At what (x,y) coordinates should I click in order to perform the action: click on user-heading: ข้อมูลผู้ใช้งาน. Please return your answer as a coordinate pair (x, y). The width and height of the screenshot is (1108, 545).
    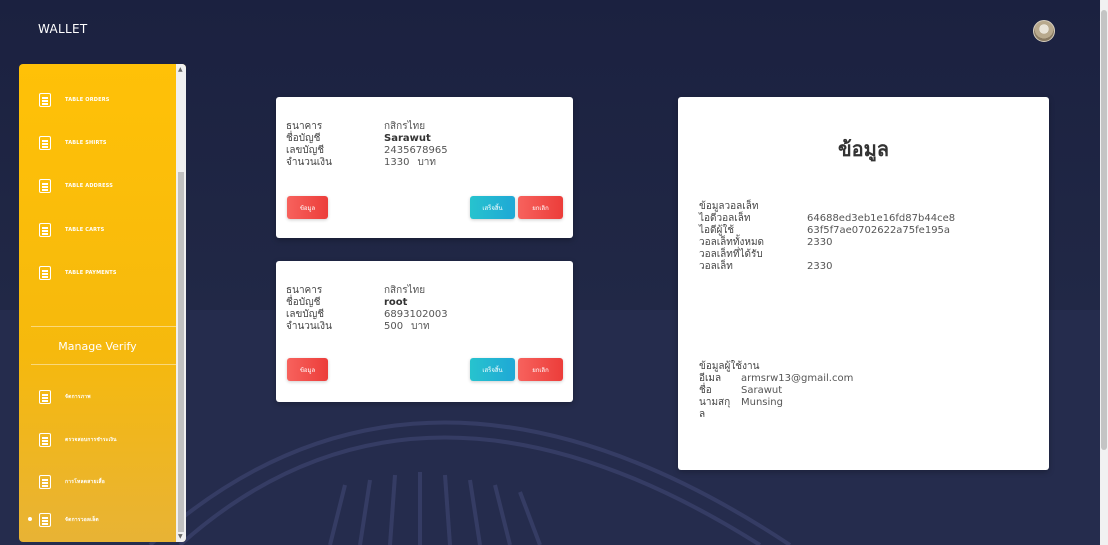
    Looking at the image, I should click on (729, 366).